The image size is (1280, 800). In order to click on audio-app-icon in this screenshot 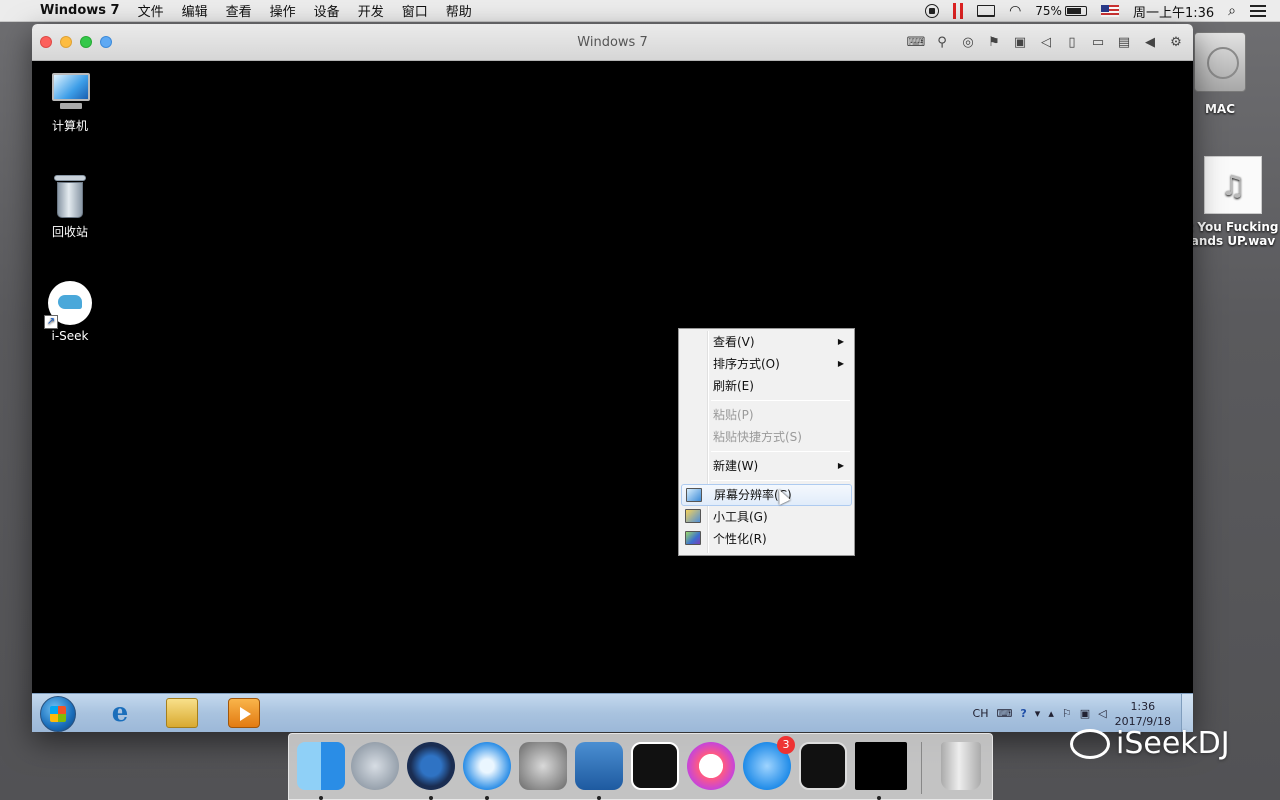, I will do `click(655, 766)`.